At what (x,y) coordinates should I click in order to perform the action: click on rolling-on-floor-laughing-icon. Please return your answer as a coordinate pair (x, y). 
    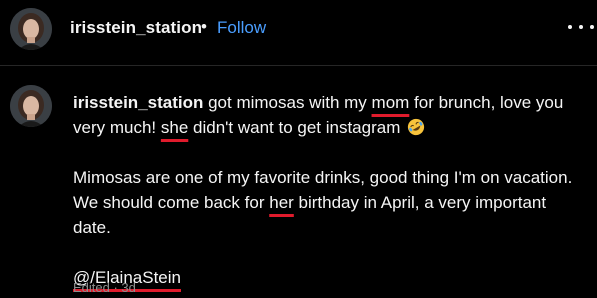
    Looking at the image, I should click on (416, 127).